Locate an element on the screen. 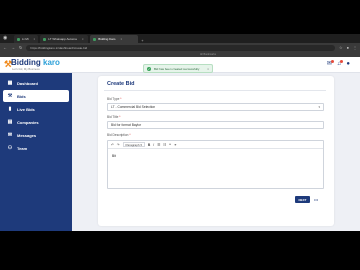  back-icon: ← is located at coordinates (5, 47).